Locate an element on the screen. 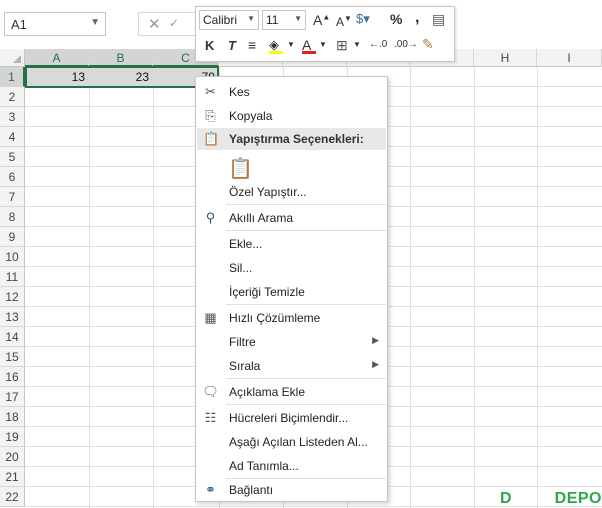  menu-item-label: Filtre is located at coordinates (242, 342).